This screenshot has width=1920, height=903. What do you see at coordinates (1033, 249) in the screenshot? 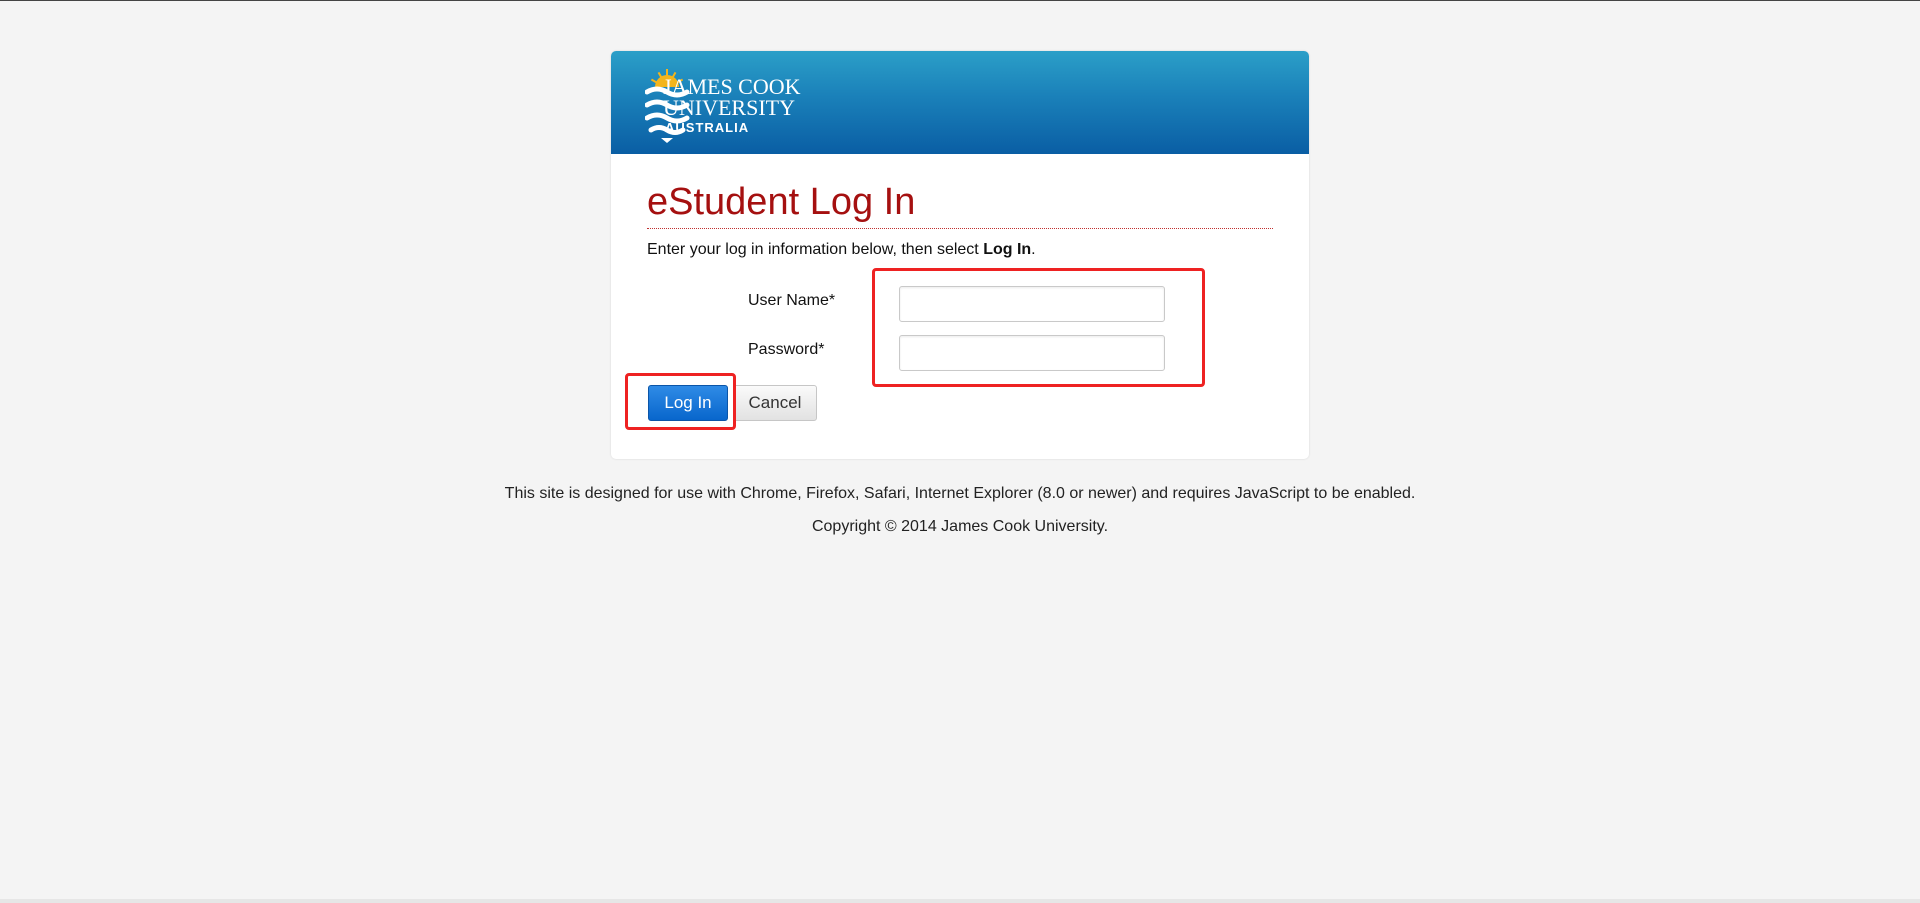
I see `instructions-suffix: .` at bounding box center [1033, 249].